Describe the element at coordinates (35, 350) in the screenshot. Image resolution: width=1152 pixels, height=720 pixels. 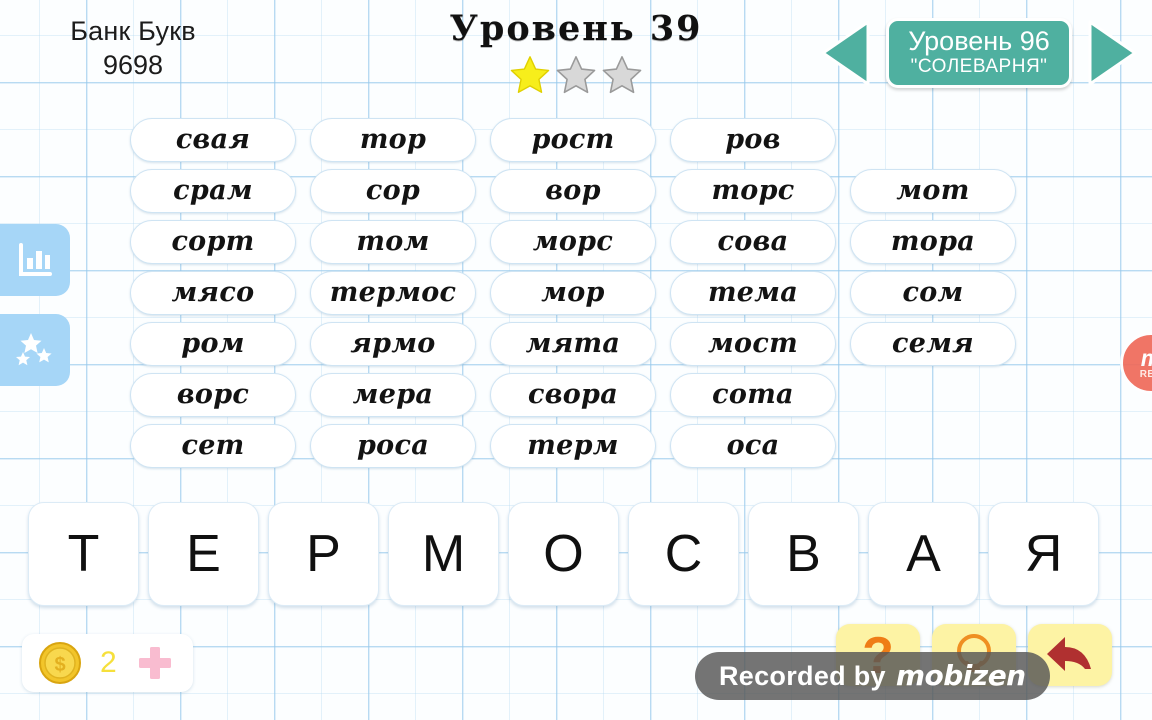
I see `sidebar-item-rating` at that location.